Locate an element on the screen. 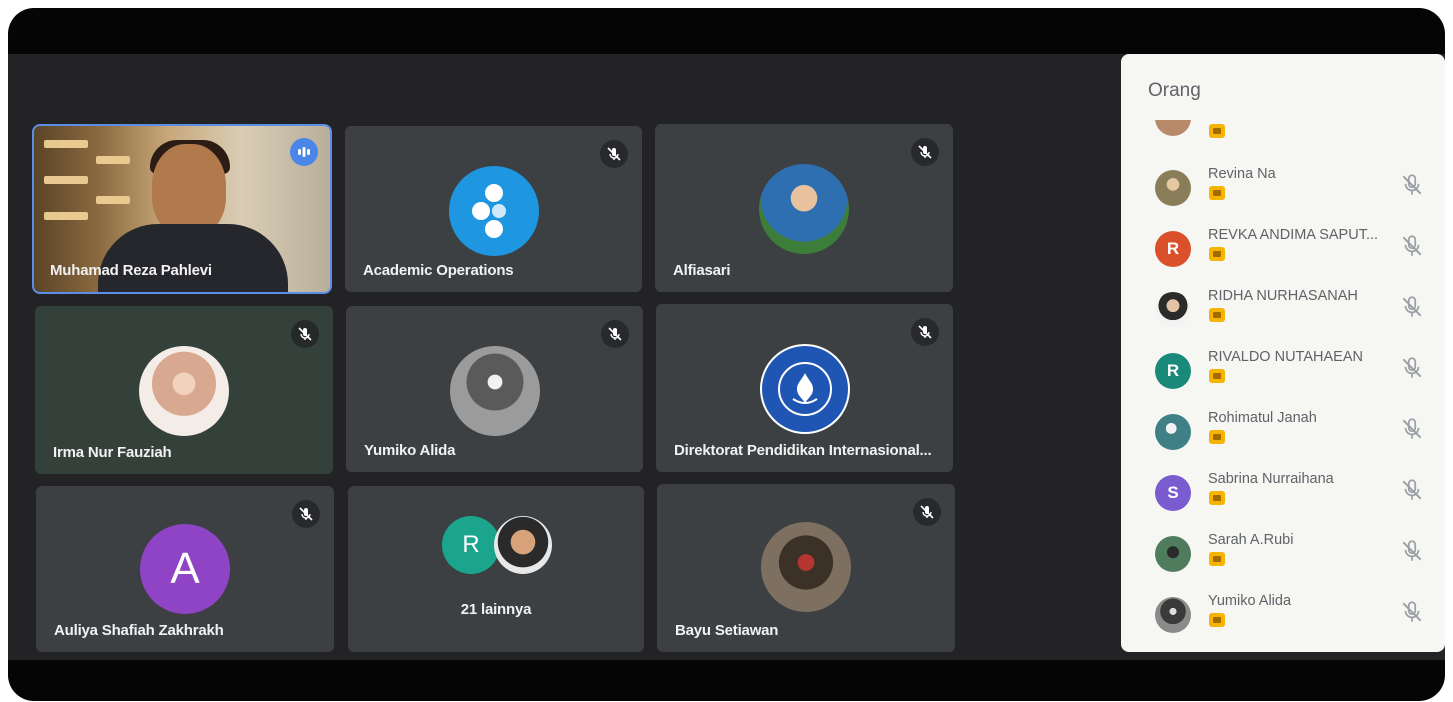 This screenshot has width=1453, height=702. participant-avatar-letter: A is located at coordinates (185, 569).